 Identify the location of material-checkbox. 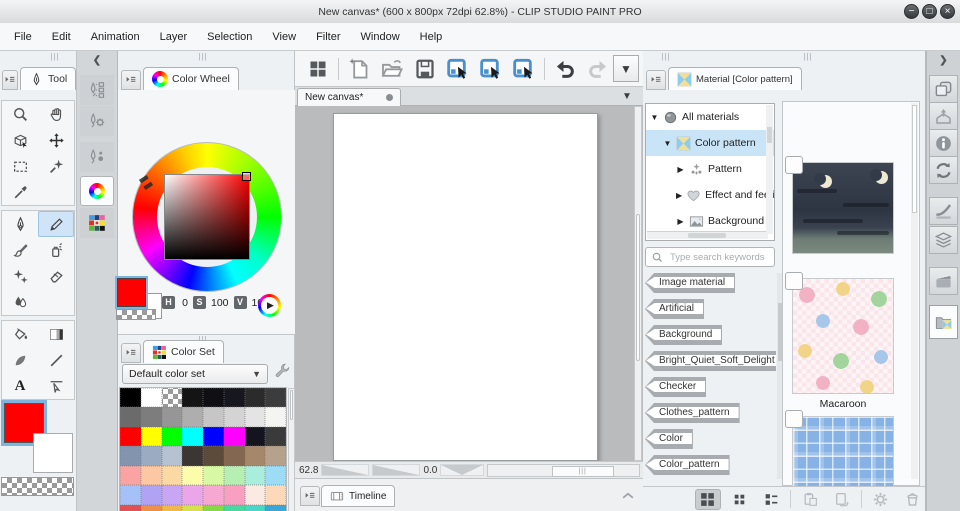
(794, 165).